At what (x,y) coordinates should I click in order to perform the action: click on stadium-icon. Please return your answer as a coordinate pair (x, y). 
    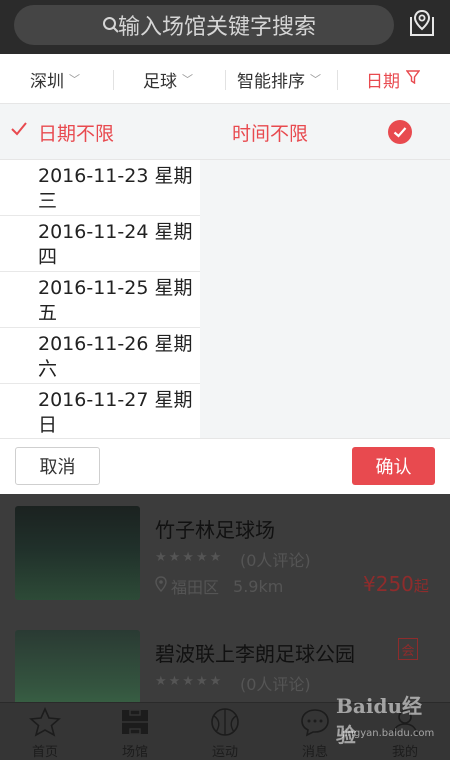
    Looking at the image, I should click on (135, 722).